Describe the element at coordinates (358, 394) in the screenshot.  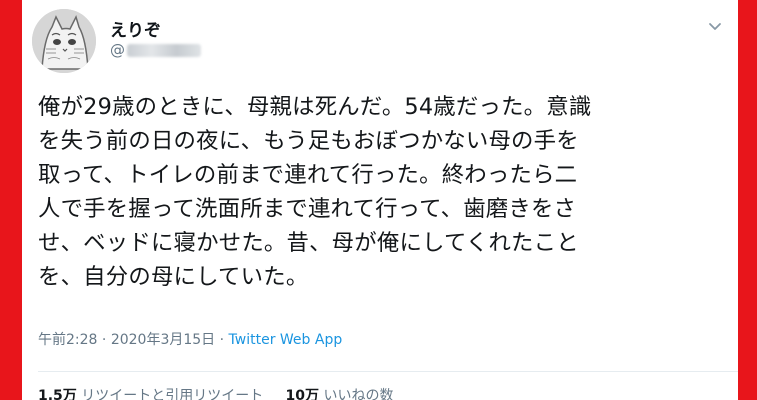
I see `likes-label: いいねの数` at that location.